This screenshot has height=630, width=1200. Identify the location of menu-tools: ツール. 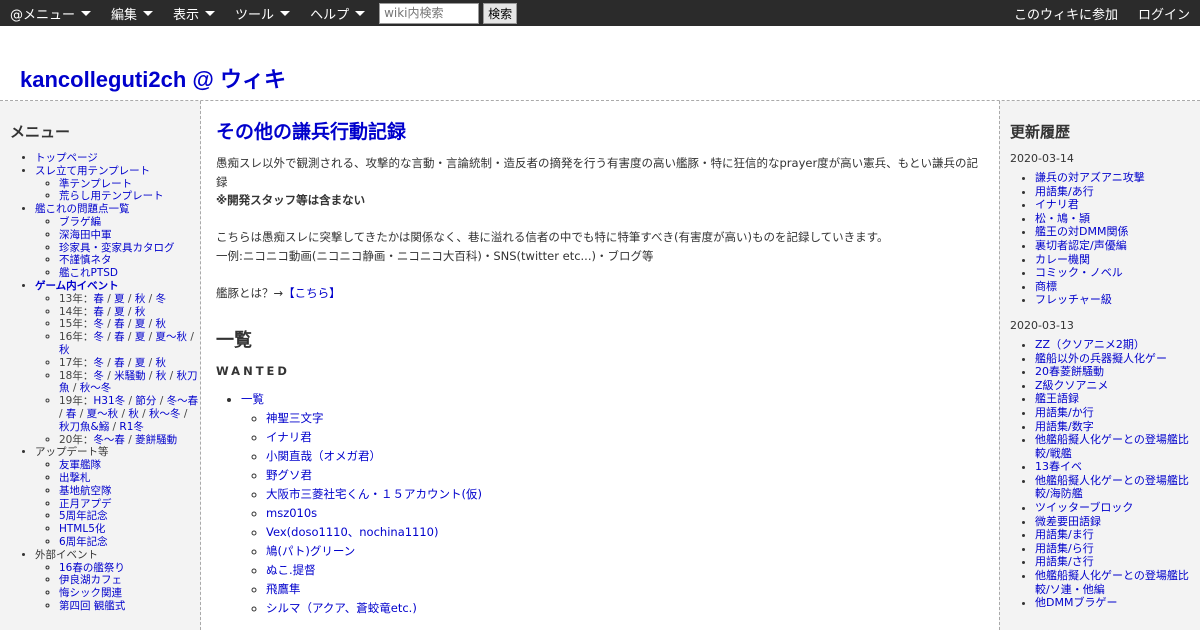
(262, 13).